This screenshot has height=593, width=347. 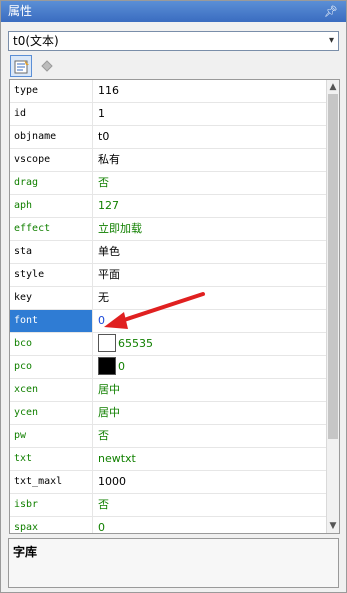 I want to click on property-value: 立即加载, so click(x=211, y=229).